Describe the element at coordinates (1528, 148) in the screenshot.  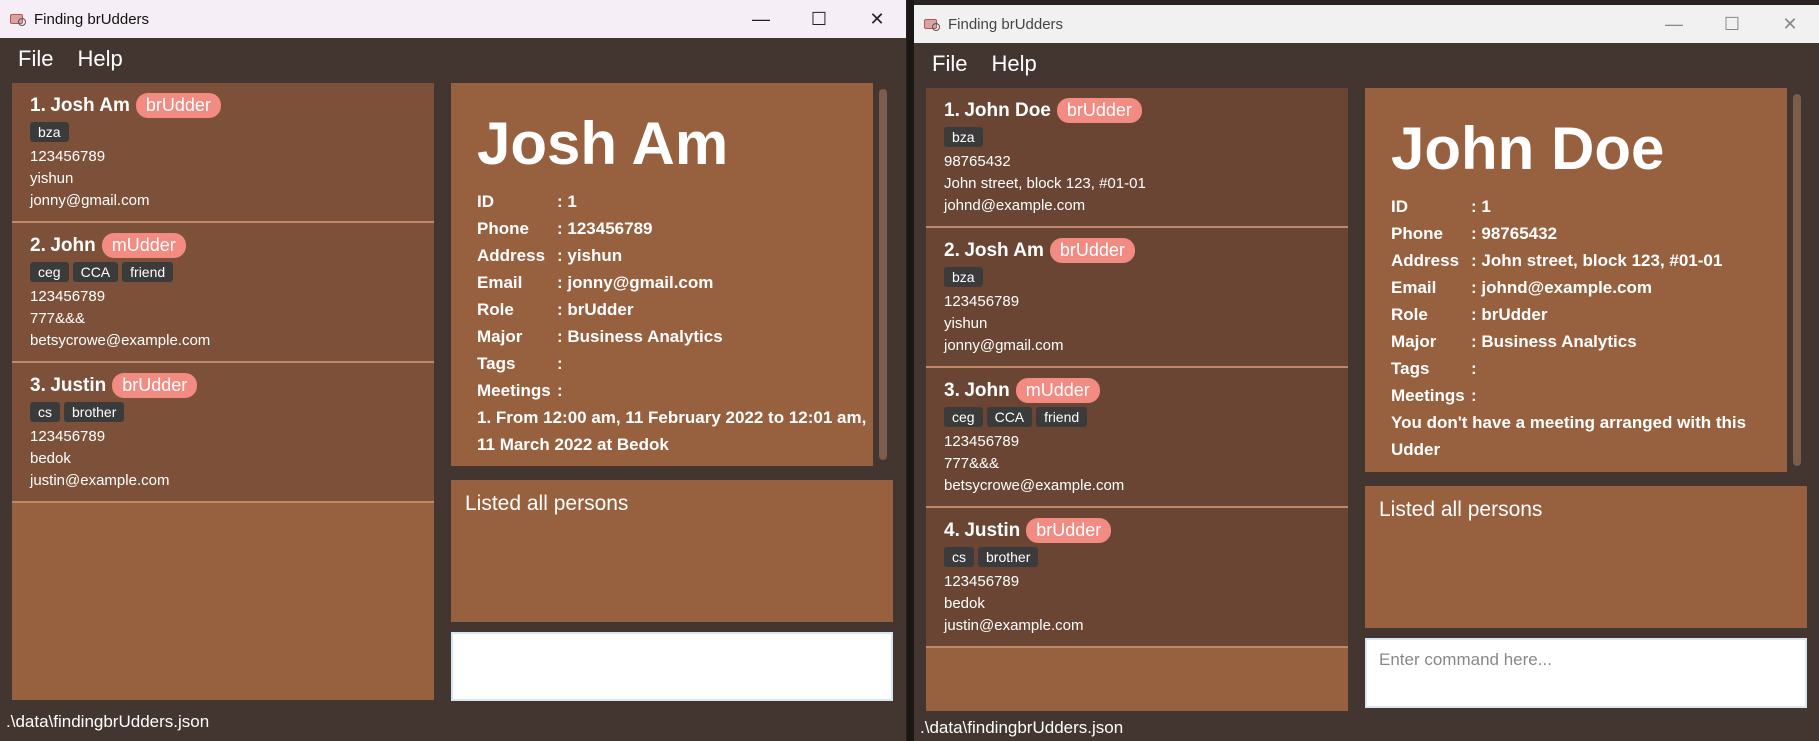
I see `detail-name: John Doe` at that location.